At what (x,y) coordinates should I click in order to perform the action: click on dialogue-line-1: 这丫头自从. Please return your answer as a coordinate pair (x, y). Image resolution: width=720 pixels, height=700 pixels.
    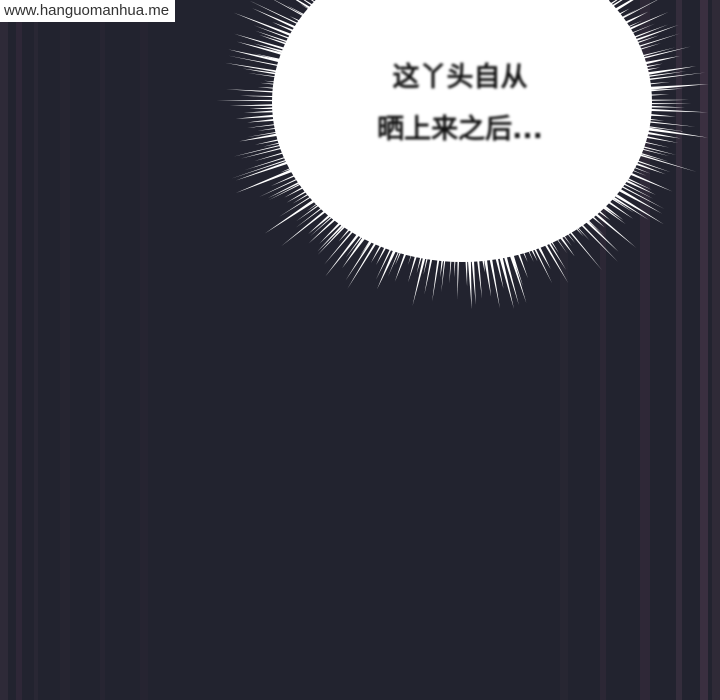
    Looking at the image, I should click on (460, 77).